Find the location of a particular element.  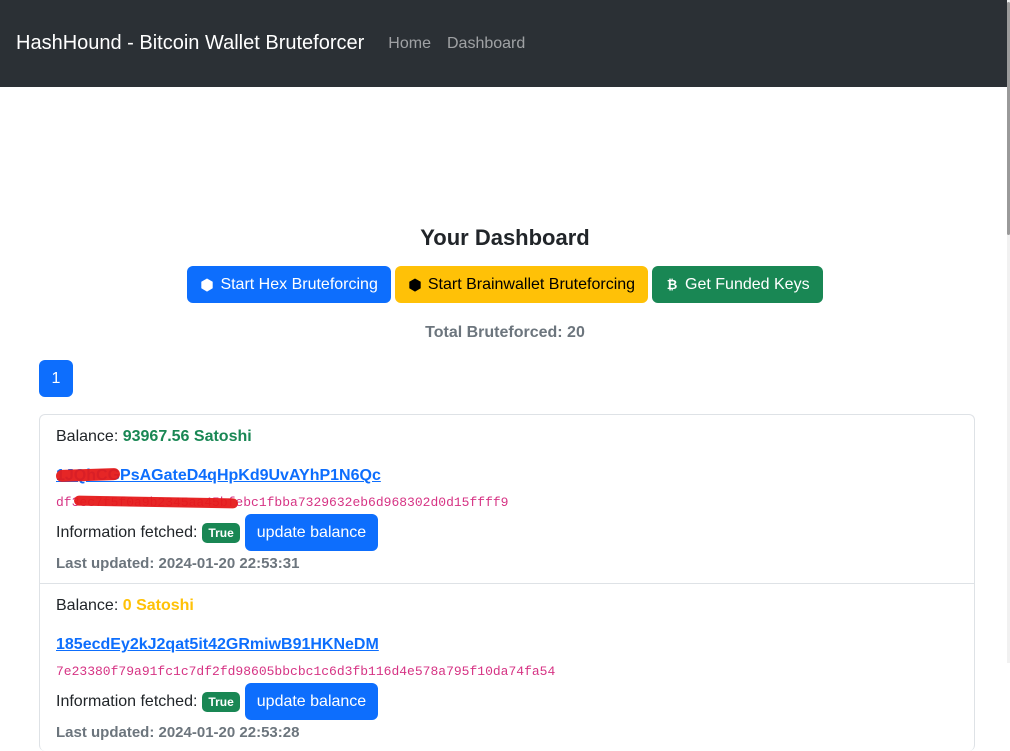

redaction-mark is located at coordinates (88, 475).